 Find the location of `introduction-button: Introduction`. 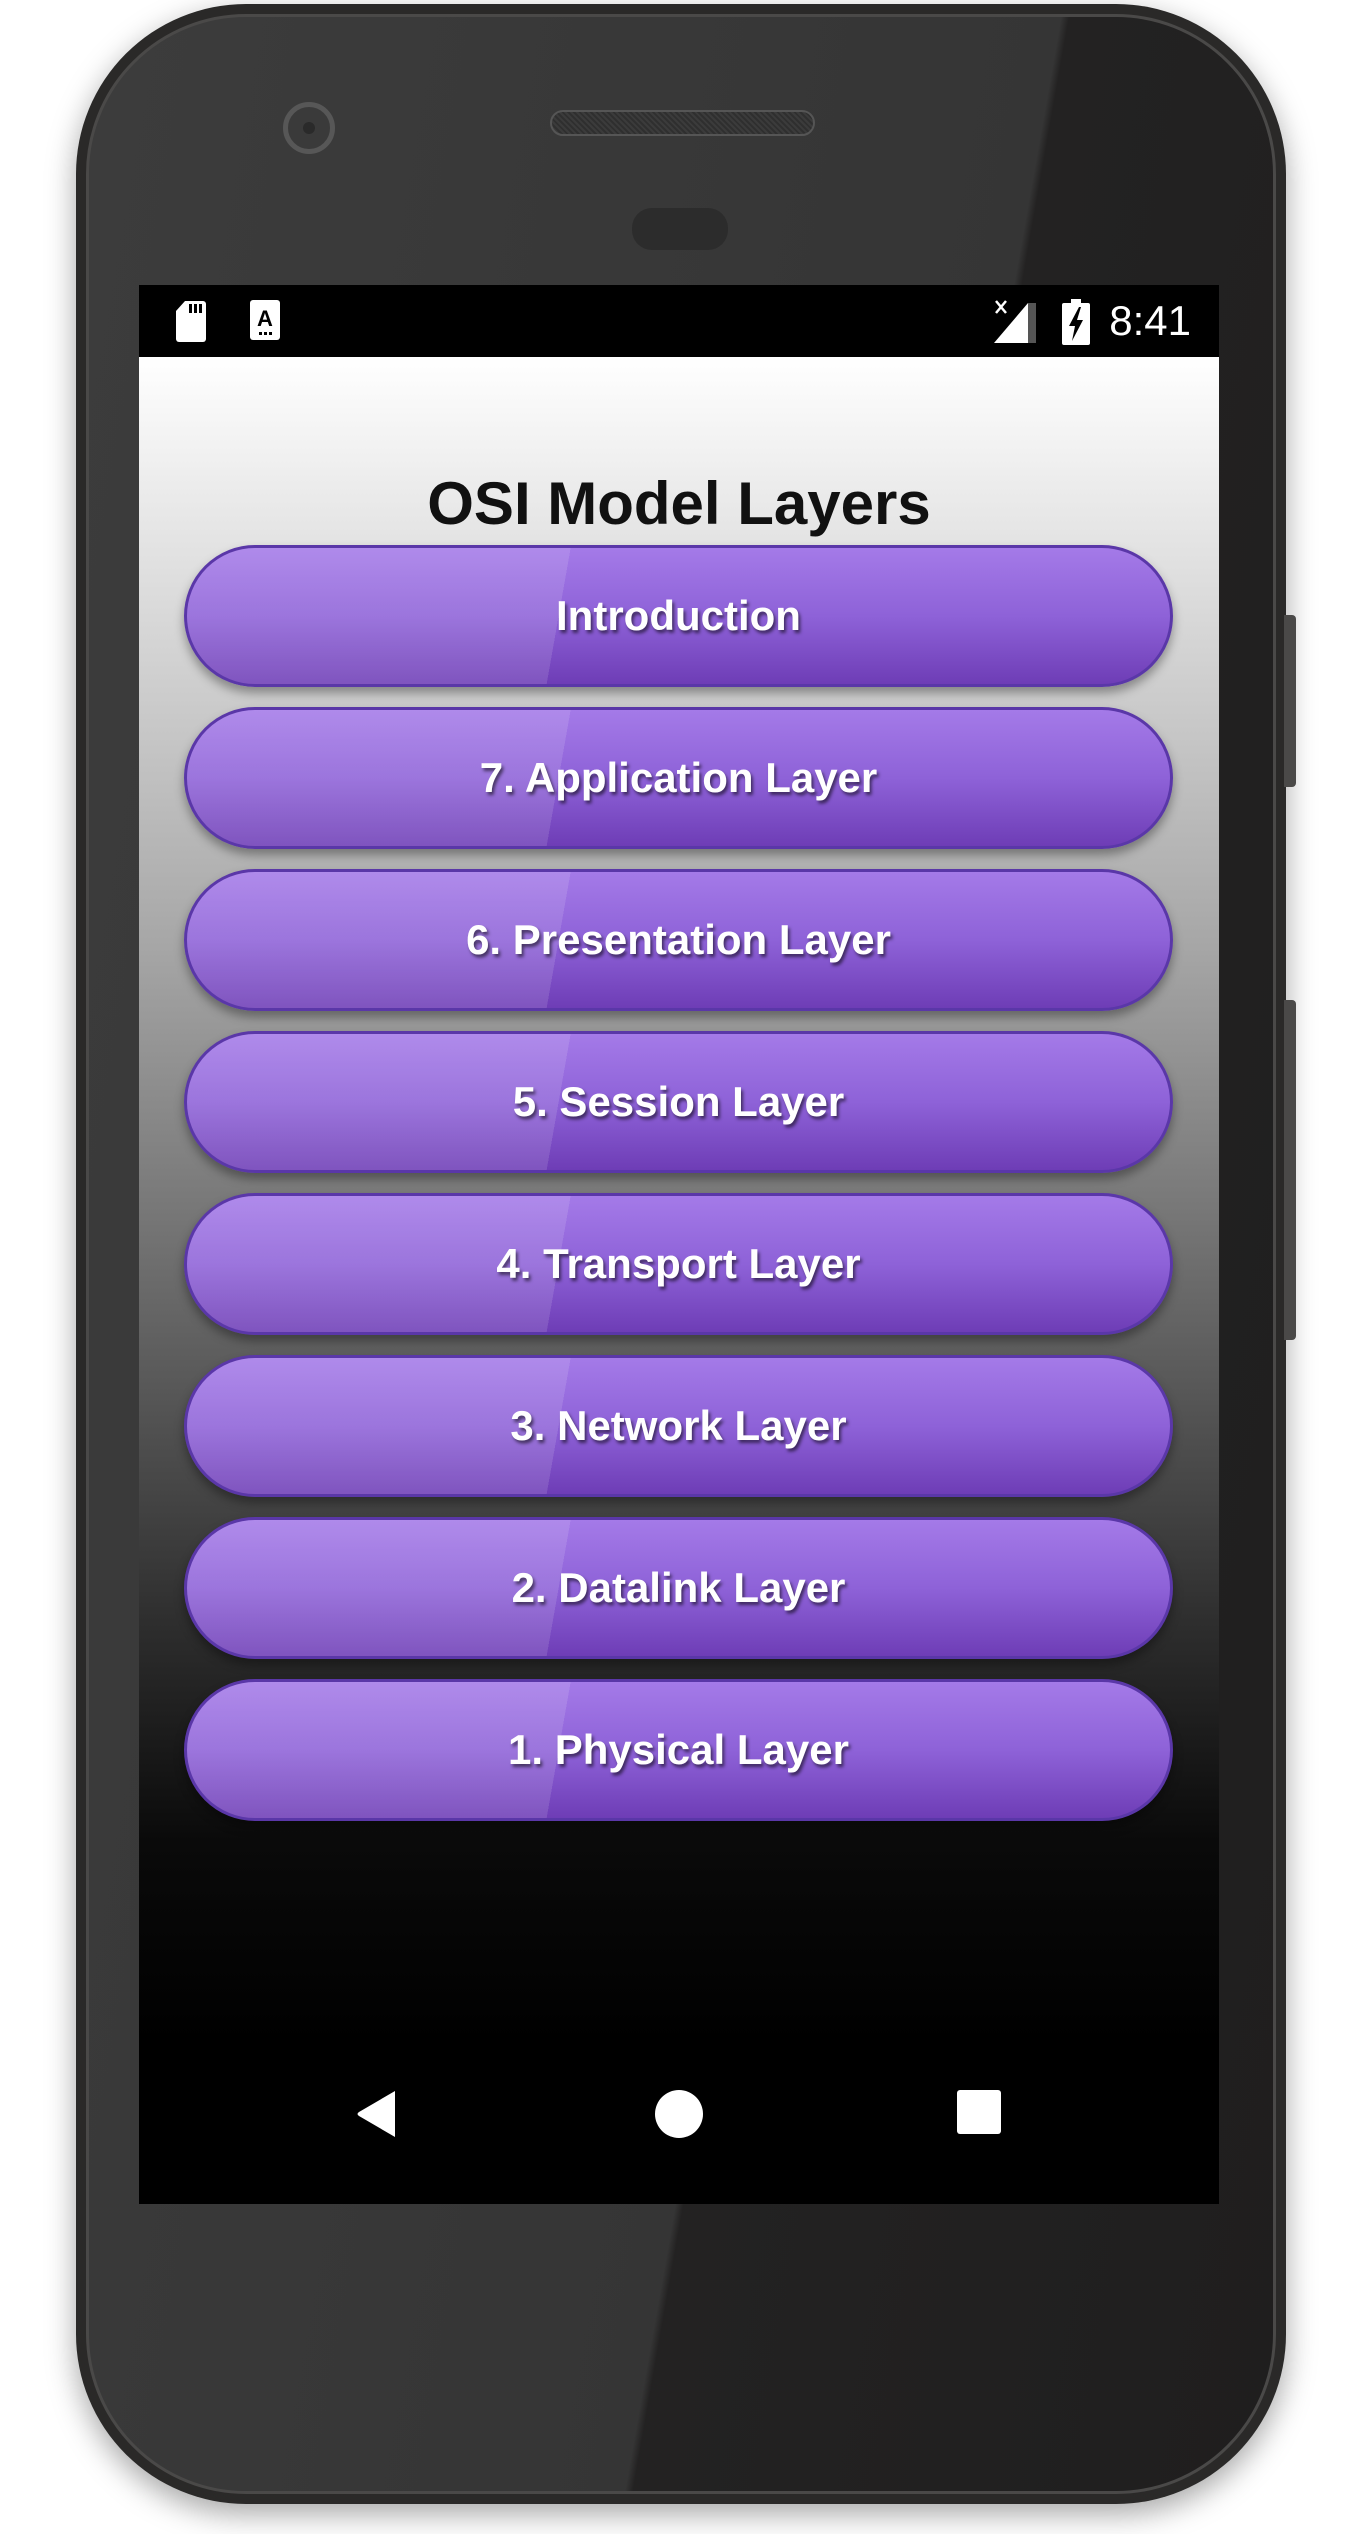

introduction-button: Introduction is located at coordinates (678, 616).